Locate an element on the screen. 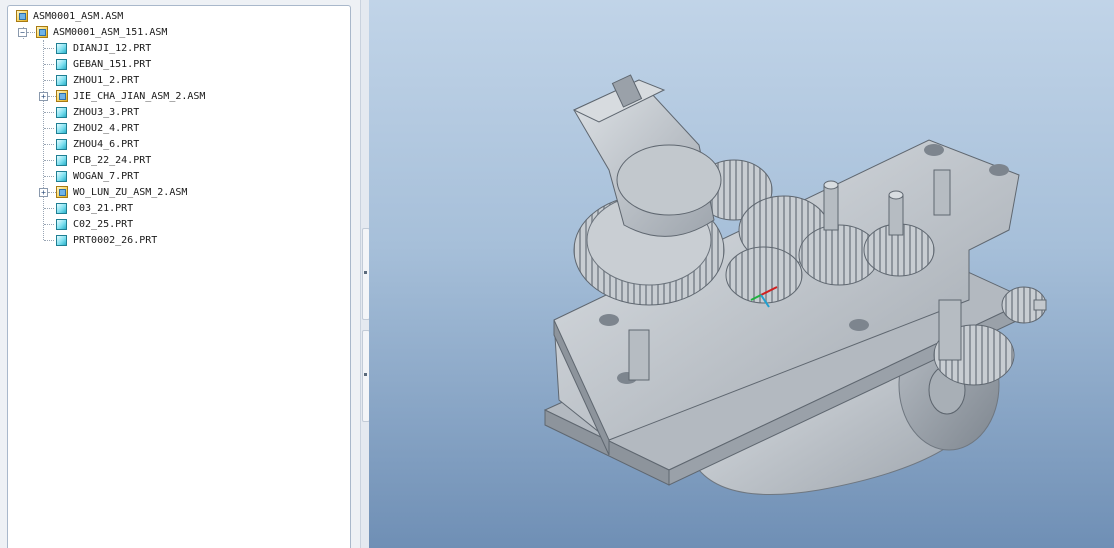 The width and height of the screenshot is (1114, 548). tree-item-part: ZHOU2_4.PRT is located at coordinates (91, 128).